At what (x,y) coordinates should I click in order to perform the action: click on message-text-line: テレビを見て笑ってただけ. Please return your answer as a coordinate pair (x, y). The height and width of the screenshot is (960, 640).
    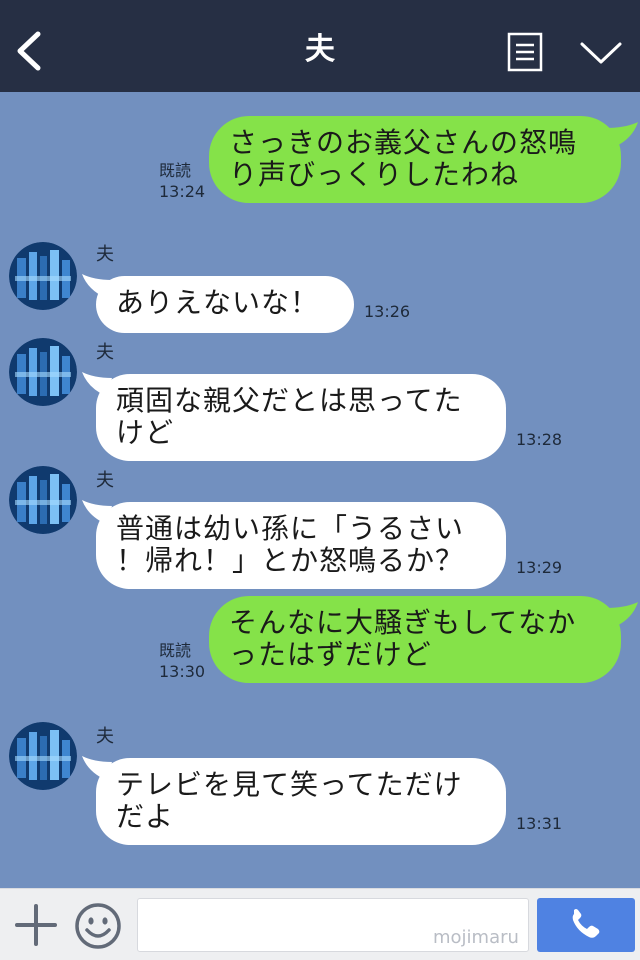
    Looking at the image, I should click on (289, 784).